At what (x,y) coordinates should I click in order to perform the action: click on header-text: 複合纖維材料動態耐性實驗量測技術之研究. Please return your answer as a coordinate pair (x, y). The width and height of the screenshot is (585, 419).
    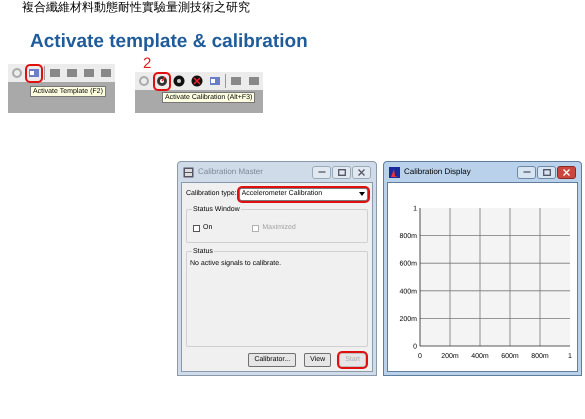
    Looking at the image, I should click on (136, 7).